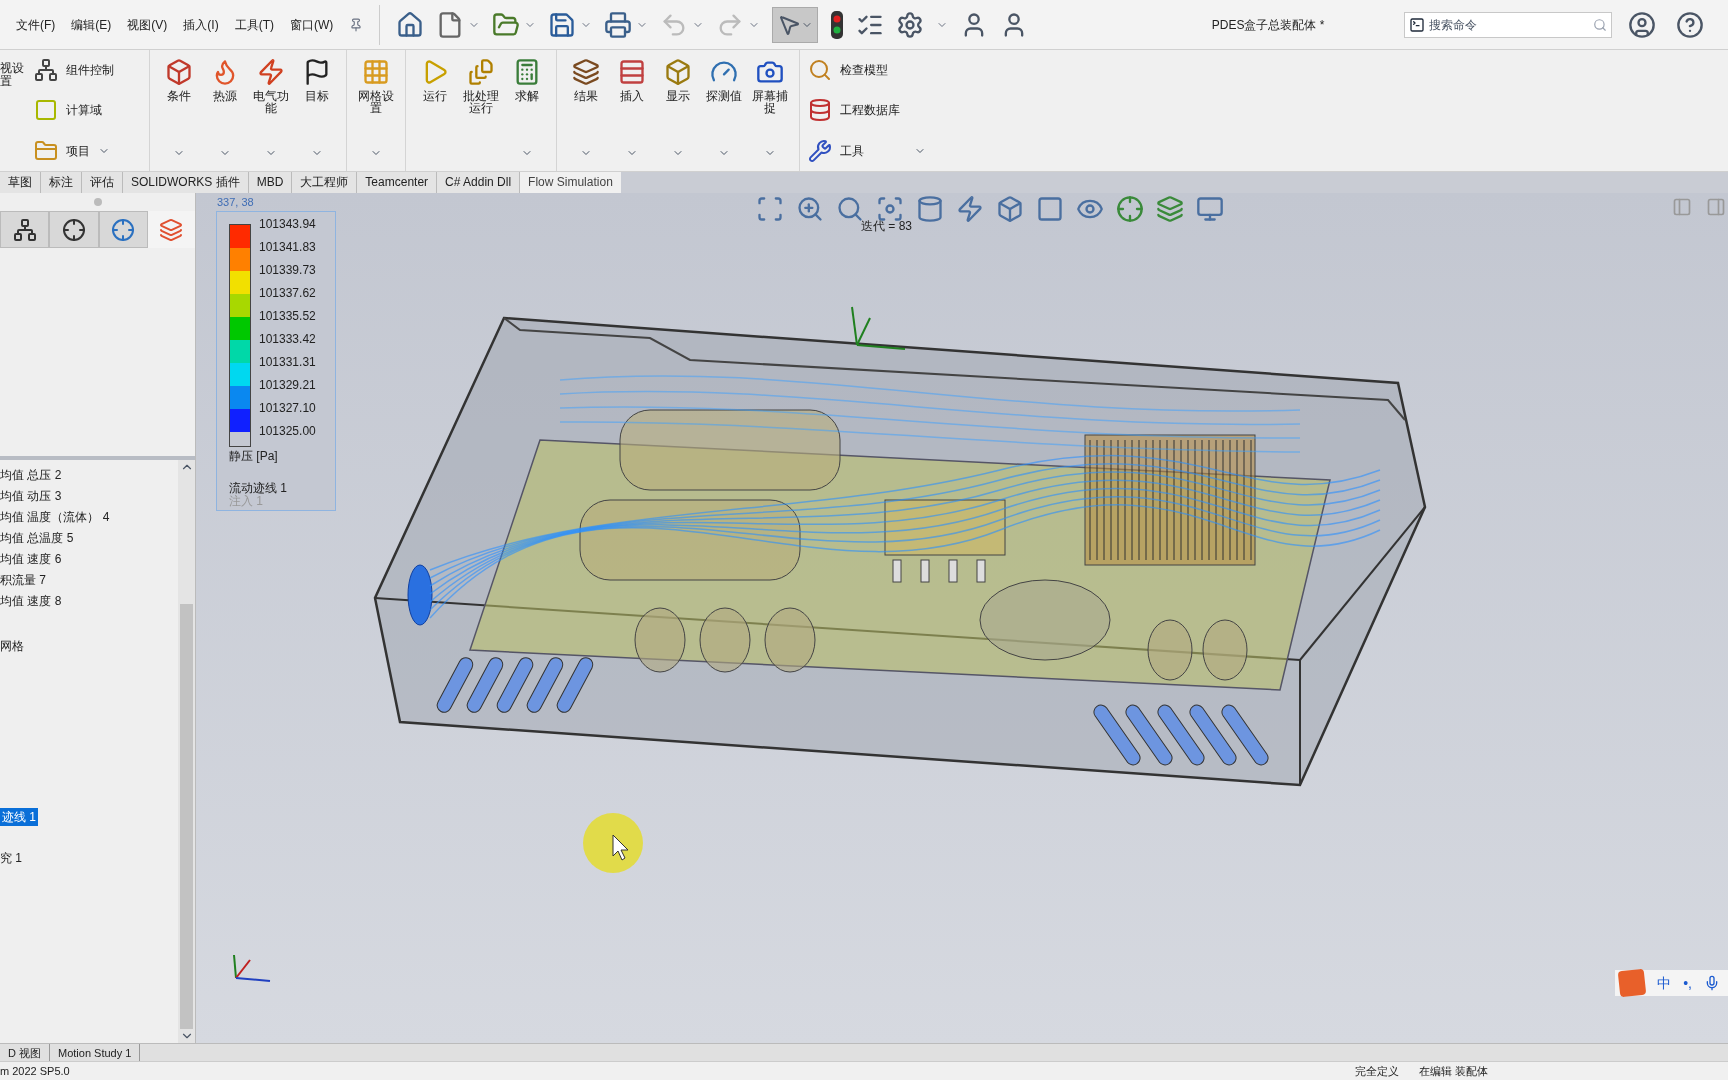 The height and width of the screenshot is (1080, 1728). What do you see at coordinates (201, 24) in the screenshot?
I see `menu-item: 插入(I)` at bounding box center [201, 24].